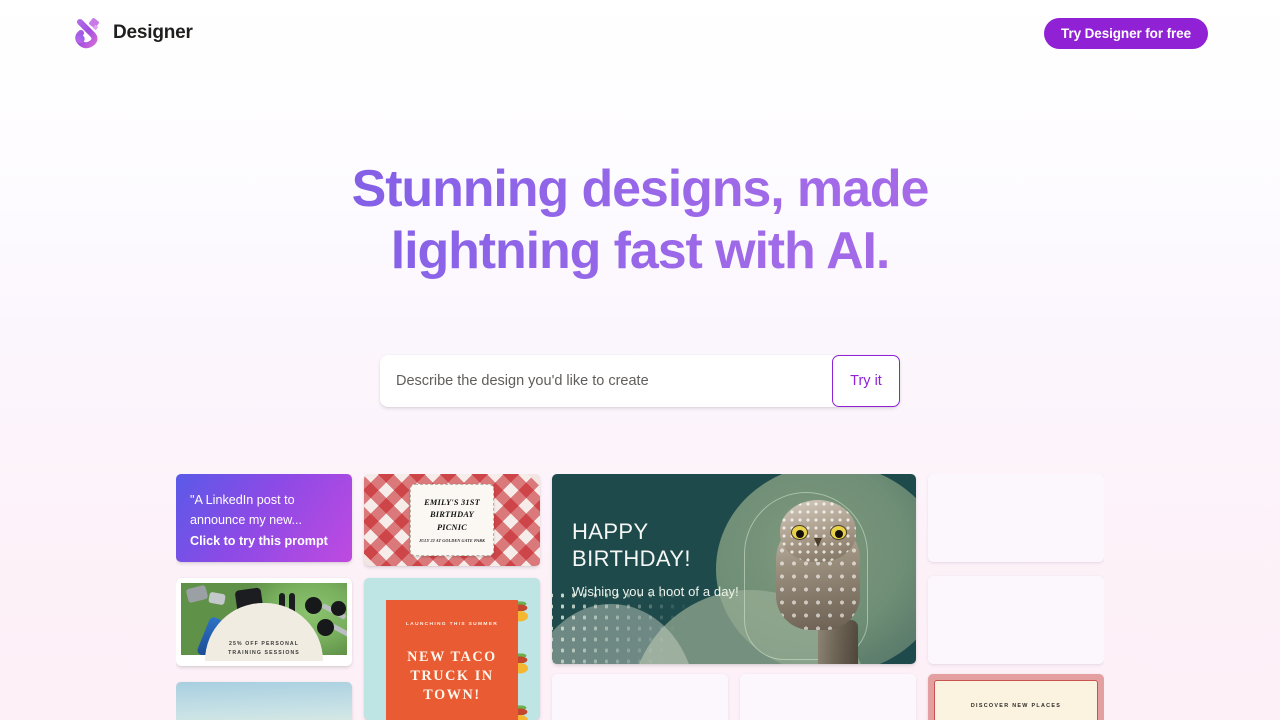 This screenshot has height=720, width=1280. Describe the element at coordinates (610, 531) in the screenshot. I see `owl-title-line-1: HAPPY` at that location.